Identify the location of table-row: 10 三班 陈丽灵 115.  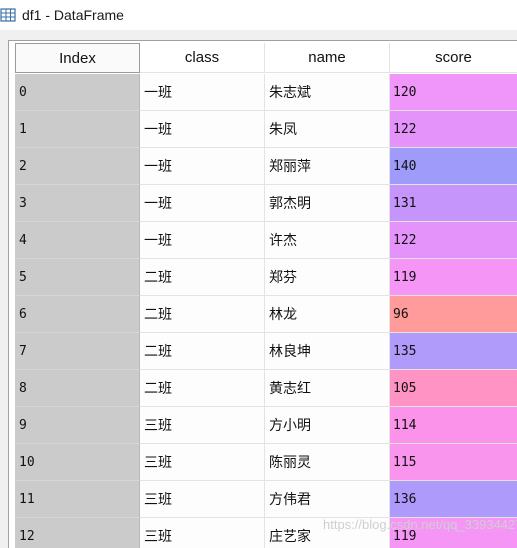
(266, 462).